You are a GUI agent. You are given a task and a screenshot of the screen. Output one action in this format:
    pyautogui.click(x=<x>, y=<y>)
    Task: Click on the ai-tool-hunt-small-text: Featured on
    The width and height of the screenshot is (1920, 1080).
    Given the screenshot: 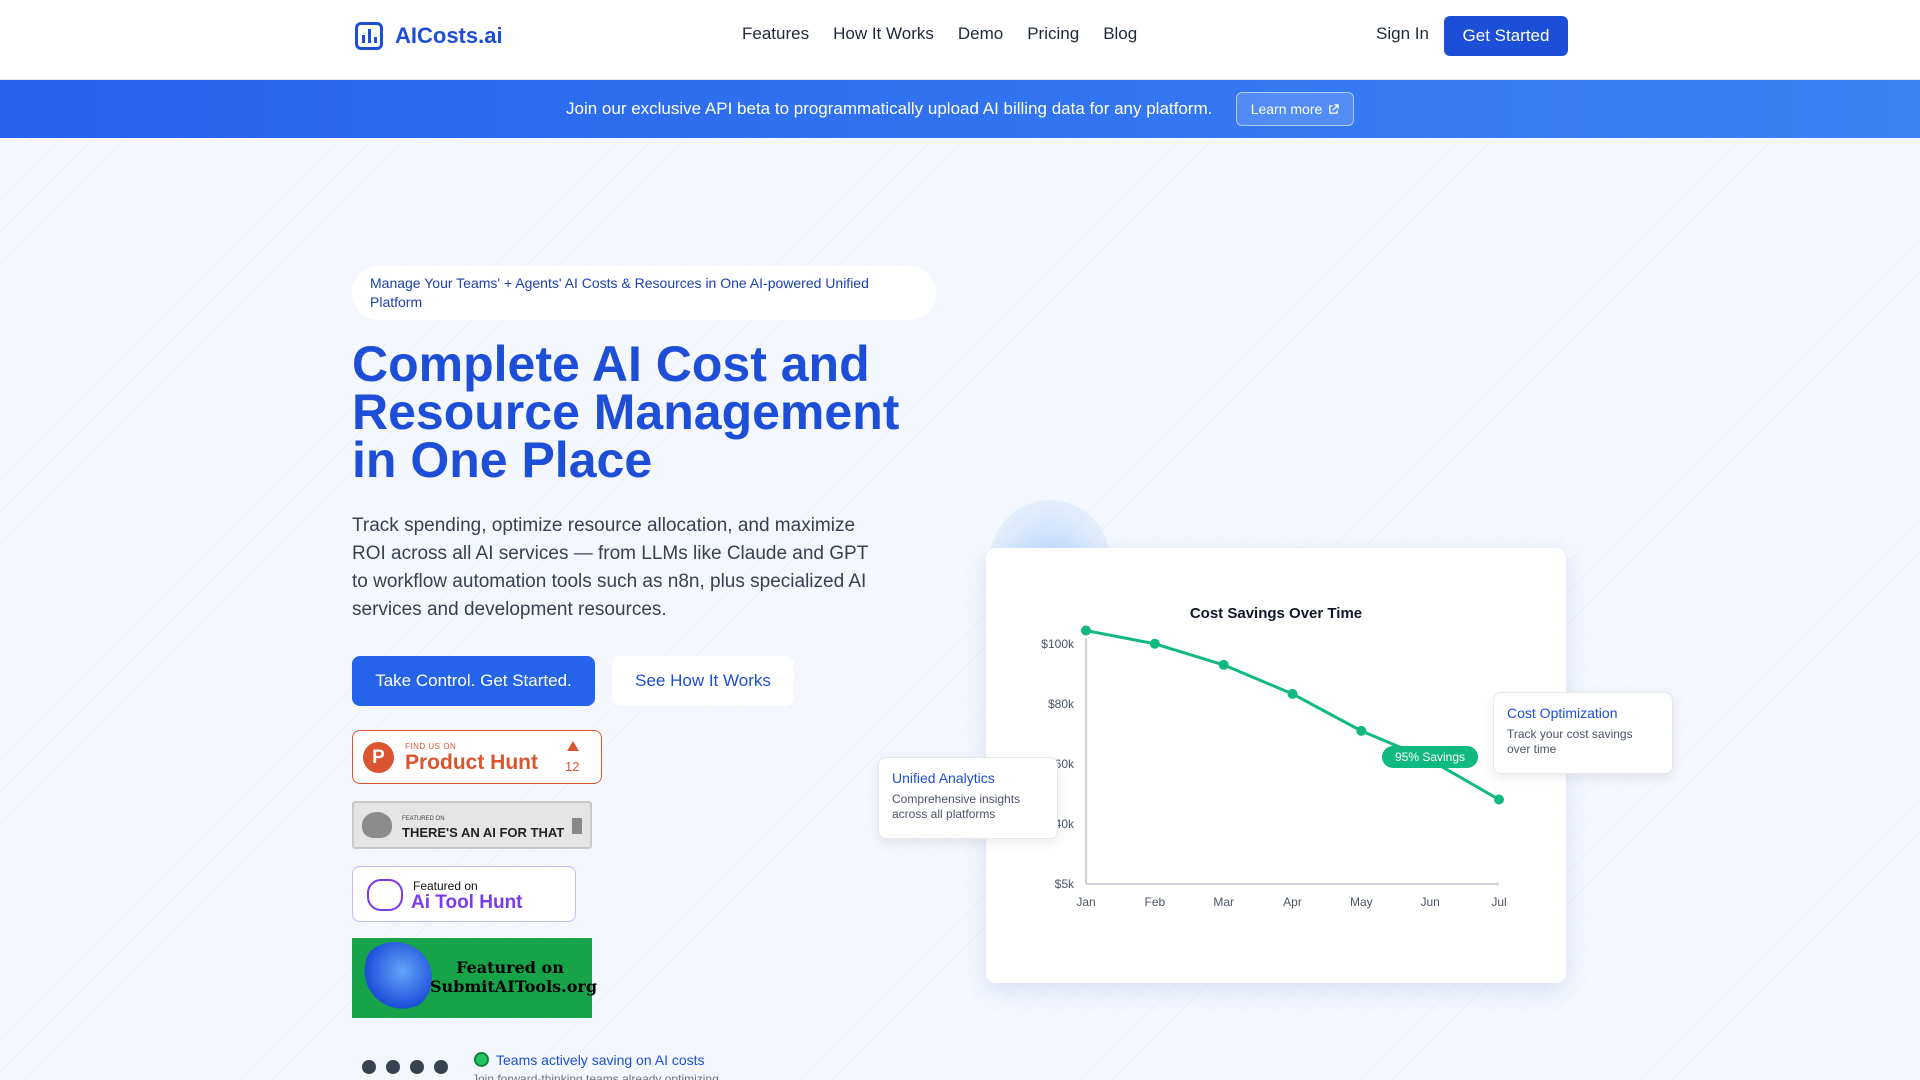 What is the action you would take?
    pyautogui.click(x=445, y=886)
    